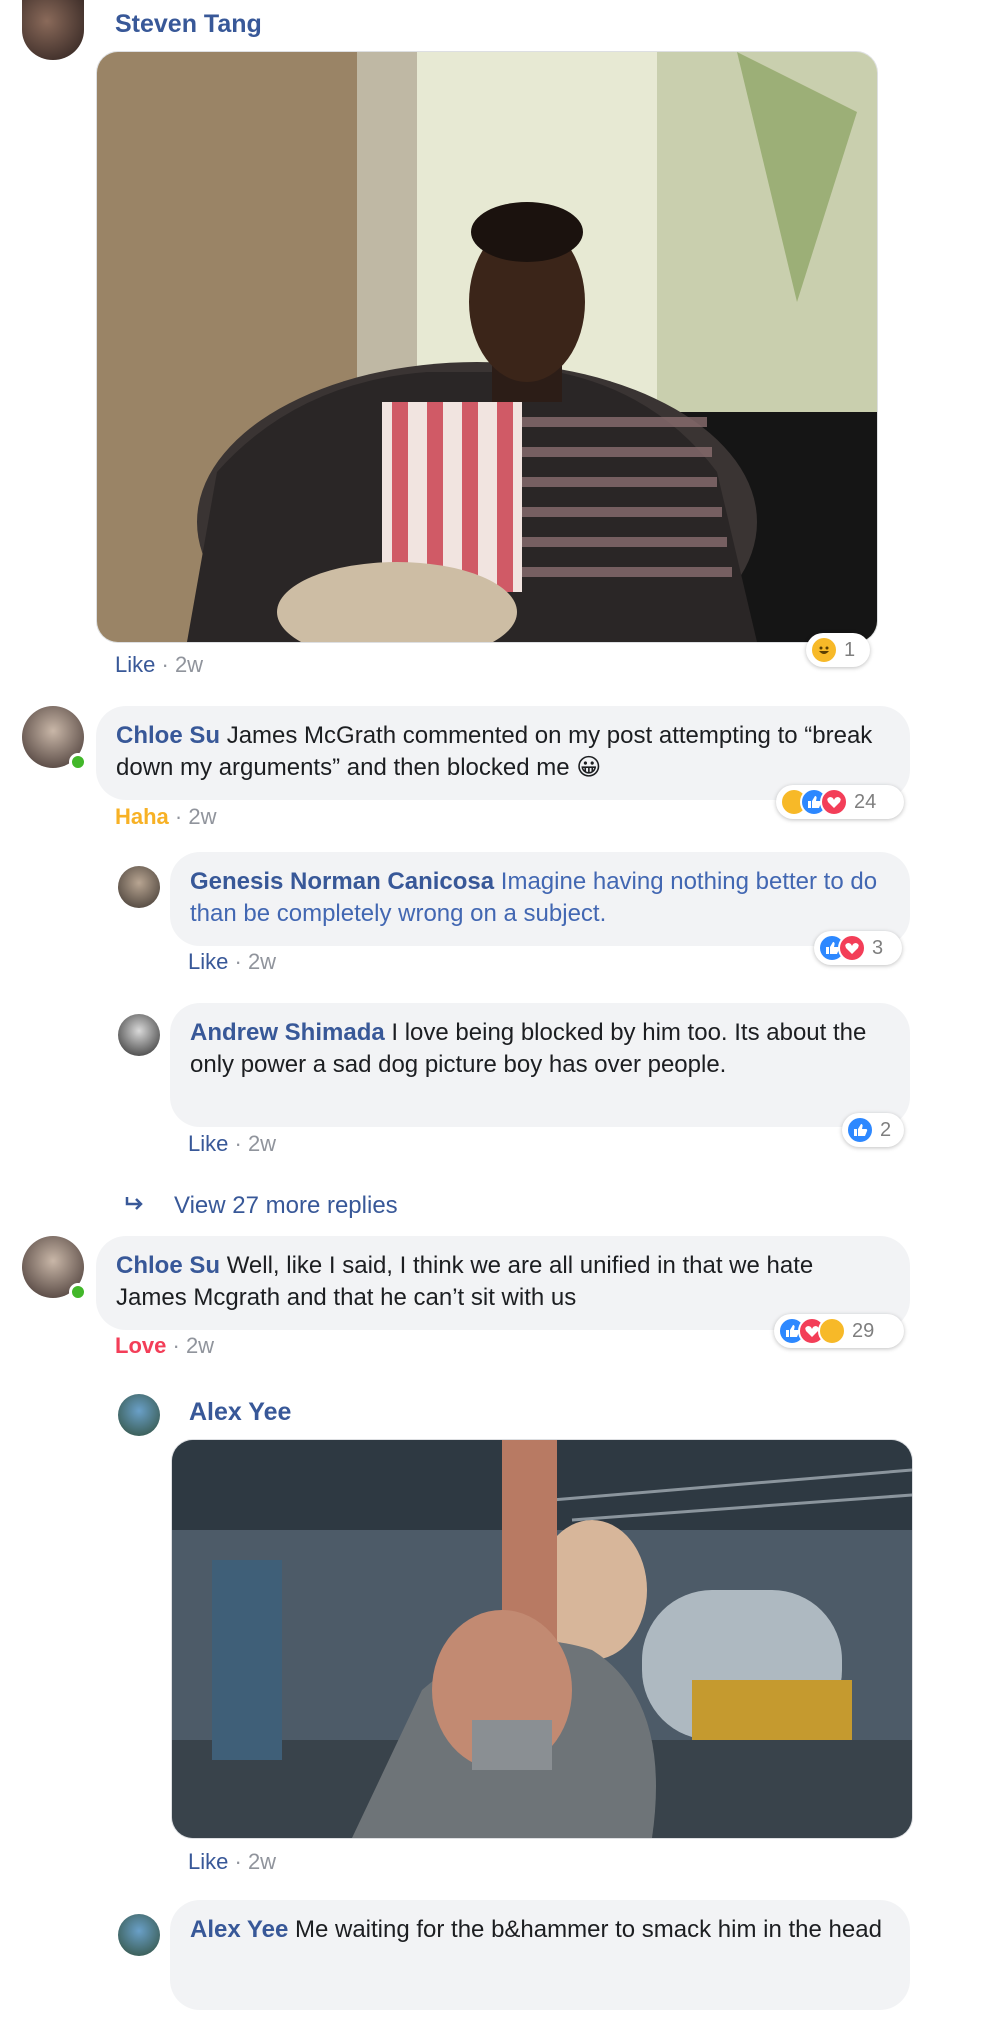 The height and width of the screenshot is (2038, 996). I want to click on love-button: Love, so click(140, 1345).